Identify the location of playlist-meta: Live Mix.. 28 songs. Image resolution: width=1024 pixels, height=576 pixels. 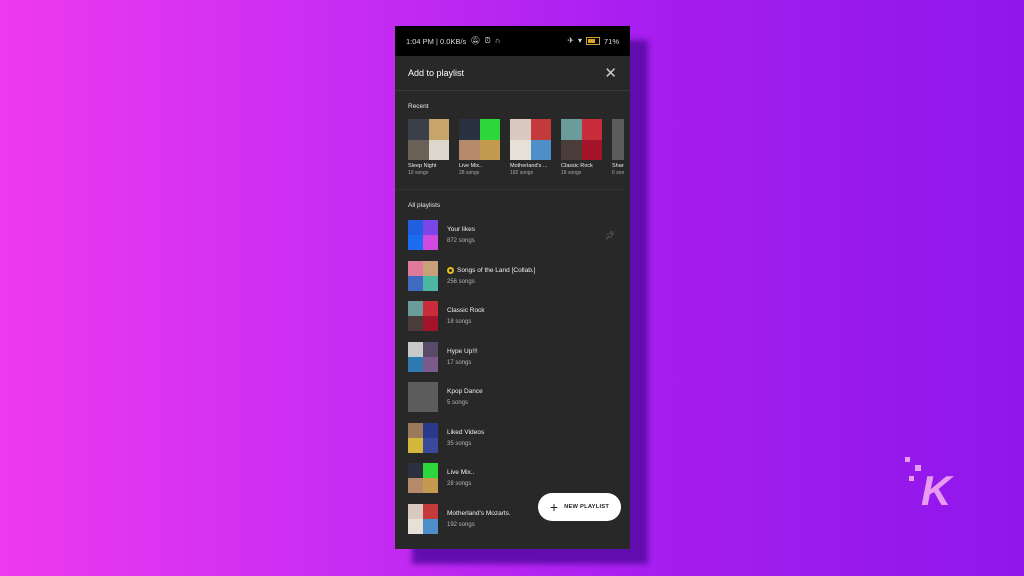
(532, 478).